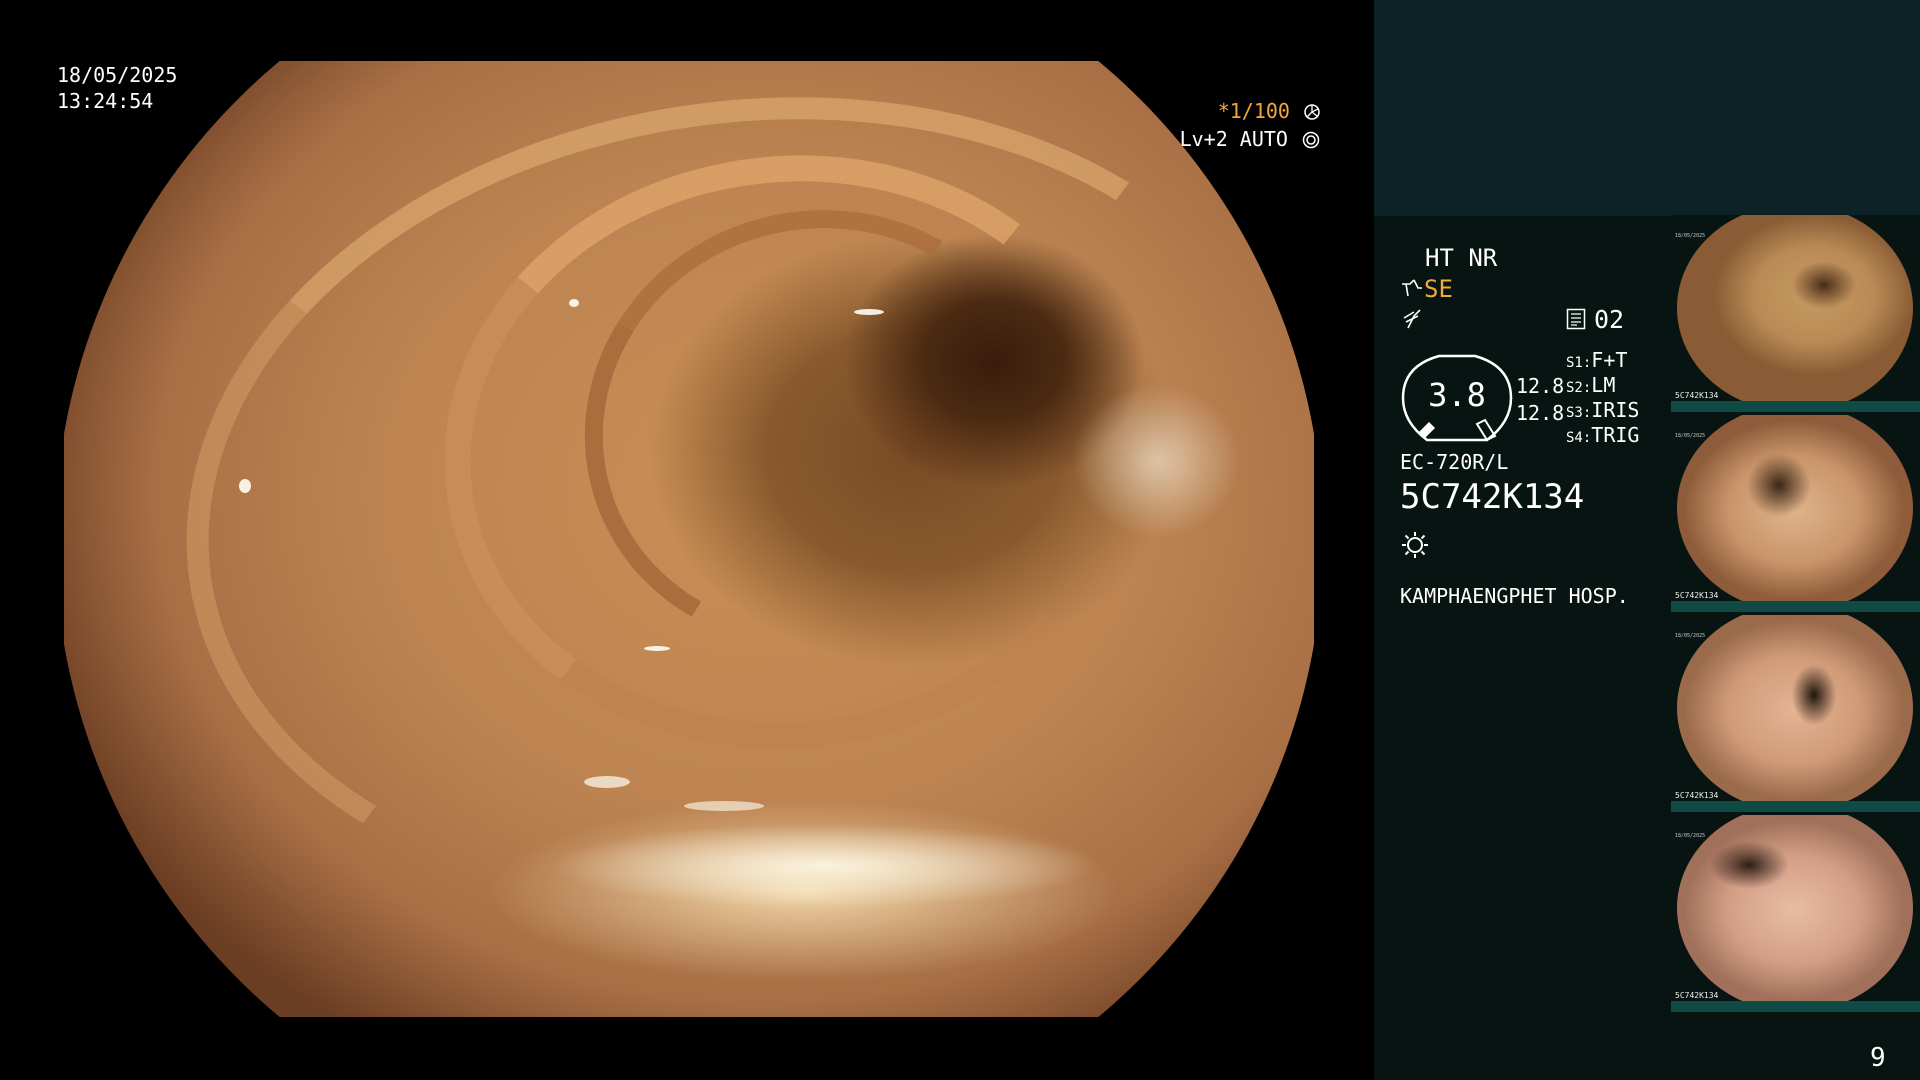 This screenshot has width=1920, height=1080. What do you see at coordinates (1253, 111) in the screenshot?
I see `shutter-speed-value: *1/100` at bounding box center [1253, 111].